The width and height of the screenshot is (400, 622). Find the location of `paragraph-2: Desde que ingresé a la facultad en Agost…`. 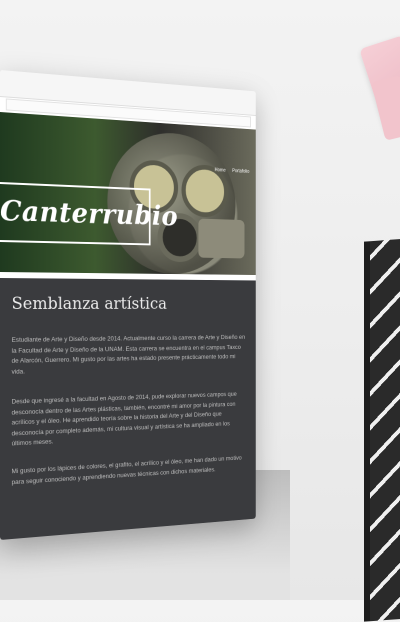

paragraph-2: Desde que ingresé a la facultad en Agost… is located at coordinates (130, 420).